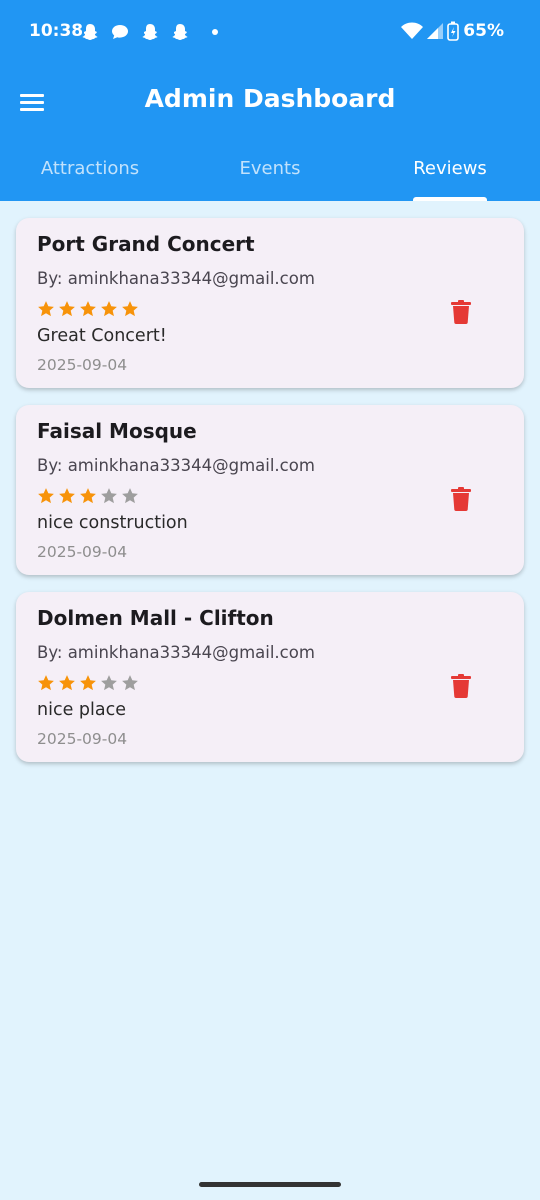 This screenshot has width=540, height=1200. I want to click on battery-charging-icon, so click(453, 31).